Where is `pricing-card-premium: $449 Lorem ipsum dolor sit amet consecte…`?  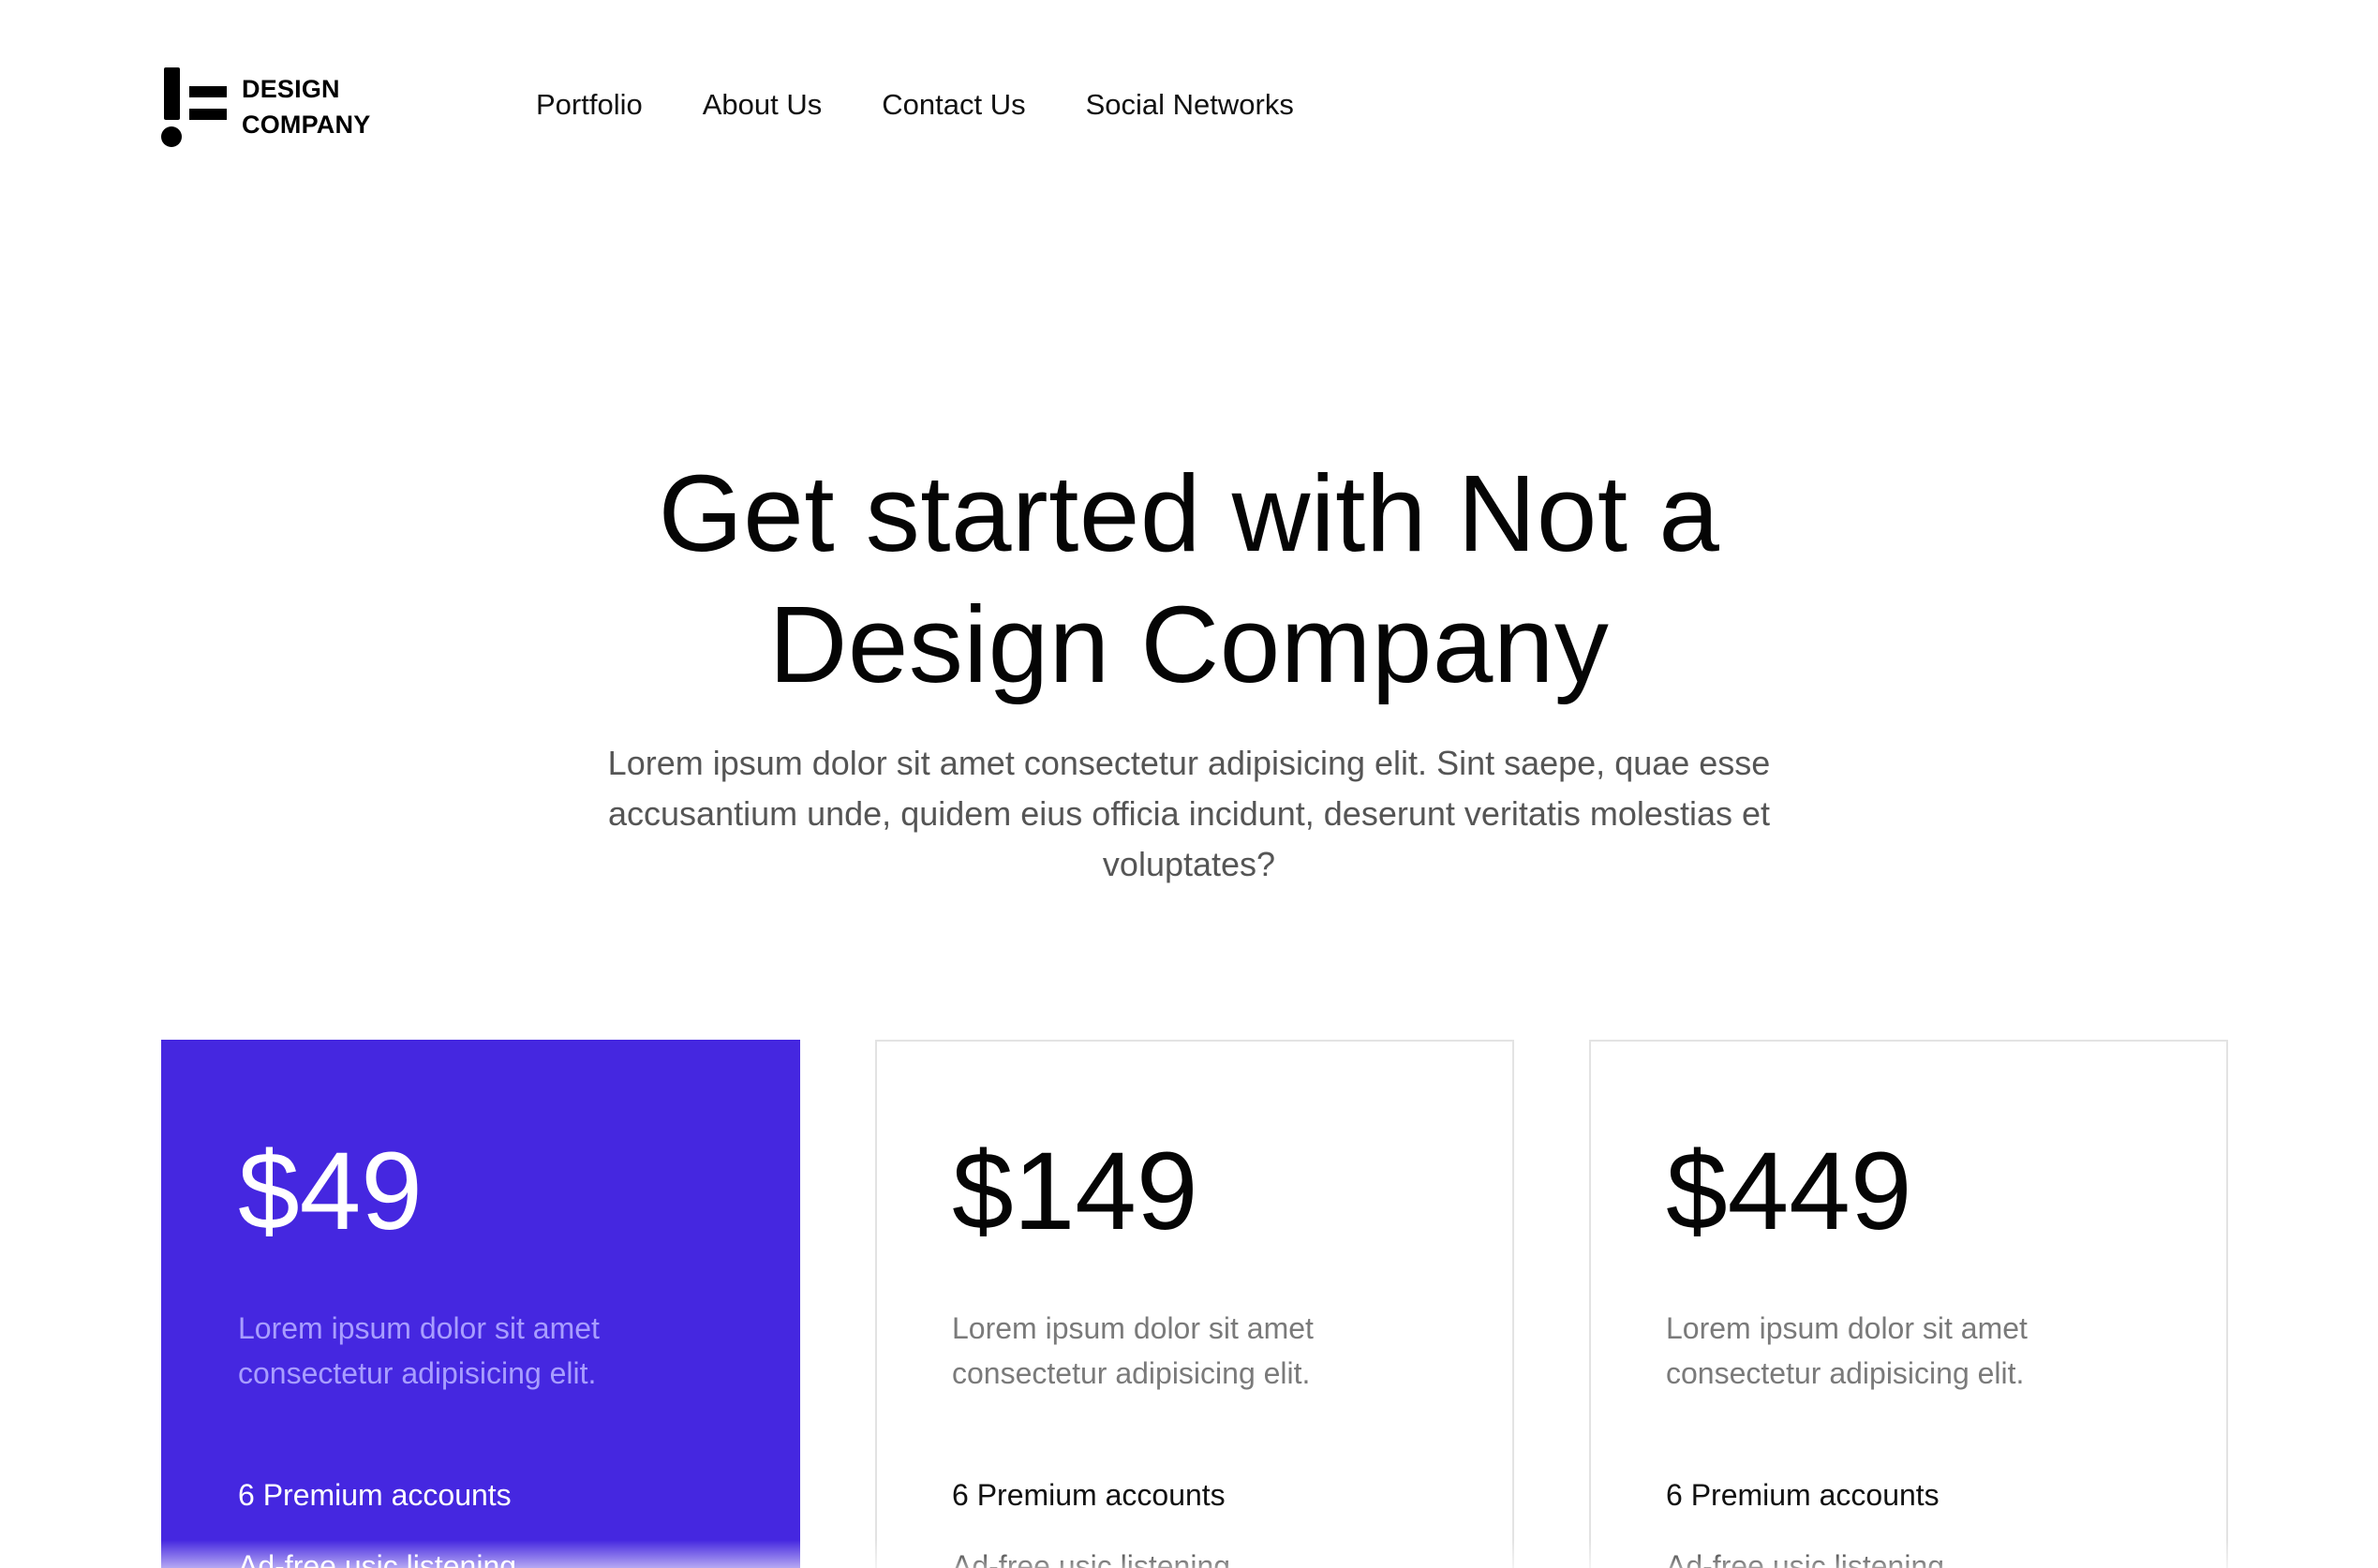 pricing-card-premium: $449 Lorem ipsum dolor sit amet consecte… is located at coordinates (1908, 1304).